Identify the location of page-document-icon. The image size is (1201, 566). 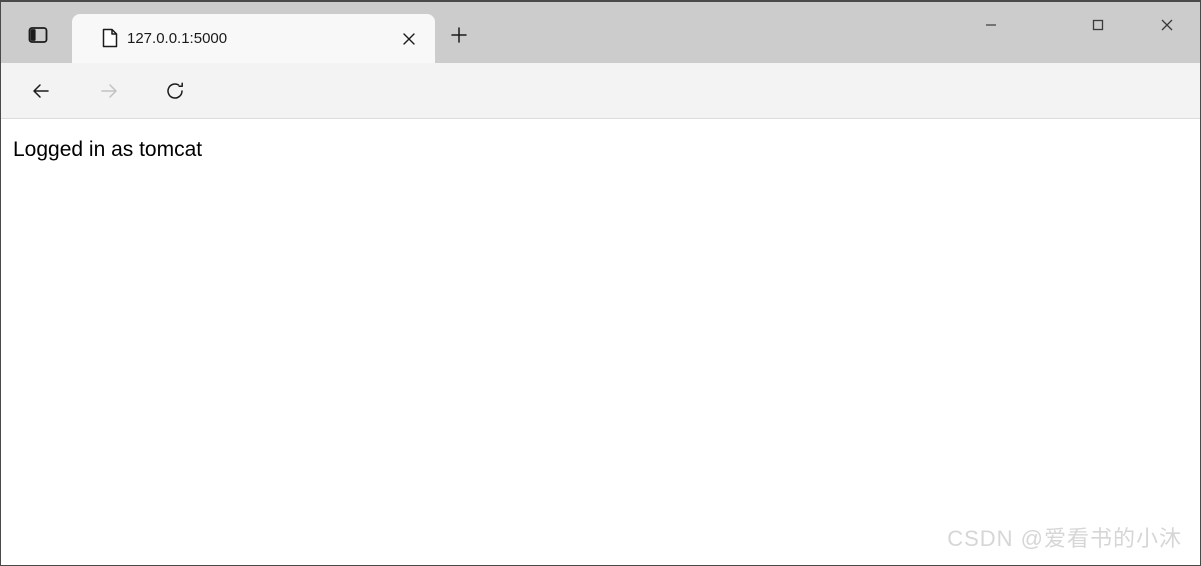
(110, 38).